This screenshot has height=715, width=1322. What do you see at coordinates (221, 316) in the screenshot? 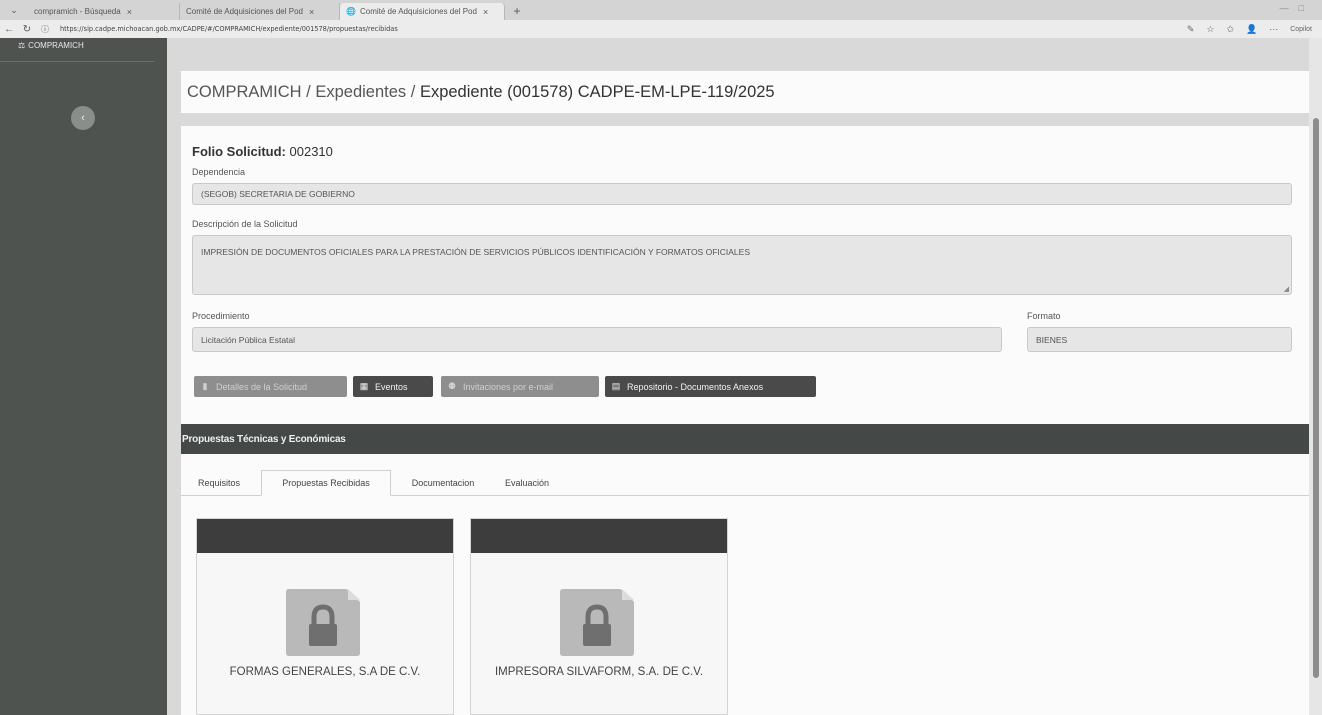
I see `procedimiento-label: Procedimiento` at bounding box center [221, 316].